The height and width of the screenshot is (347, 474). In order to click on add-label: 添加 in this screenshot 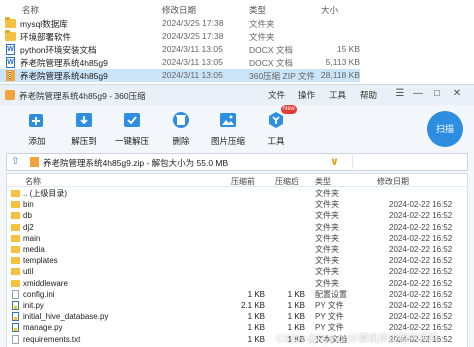, I will do `click(37, 141)`.